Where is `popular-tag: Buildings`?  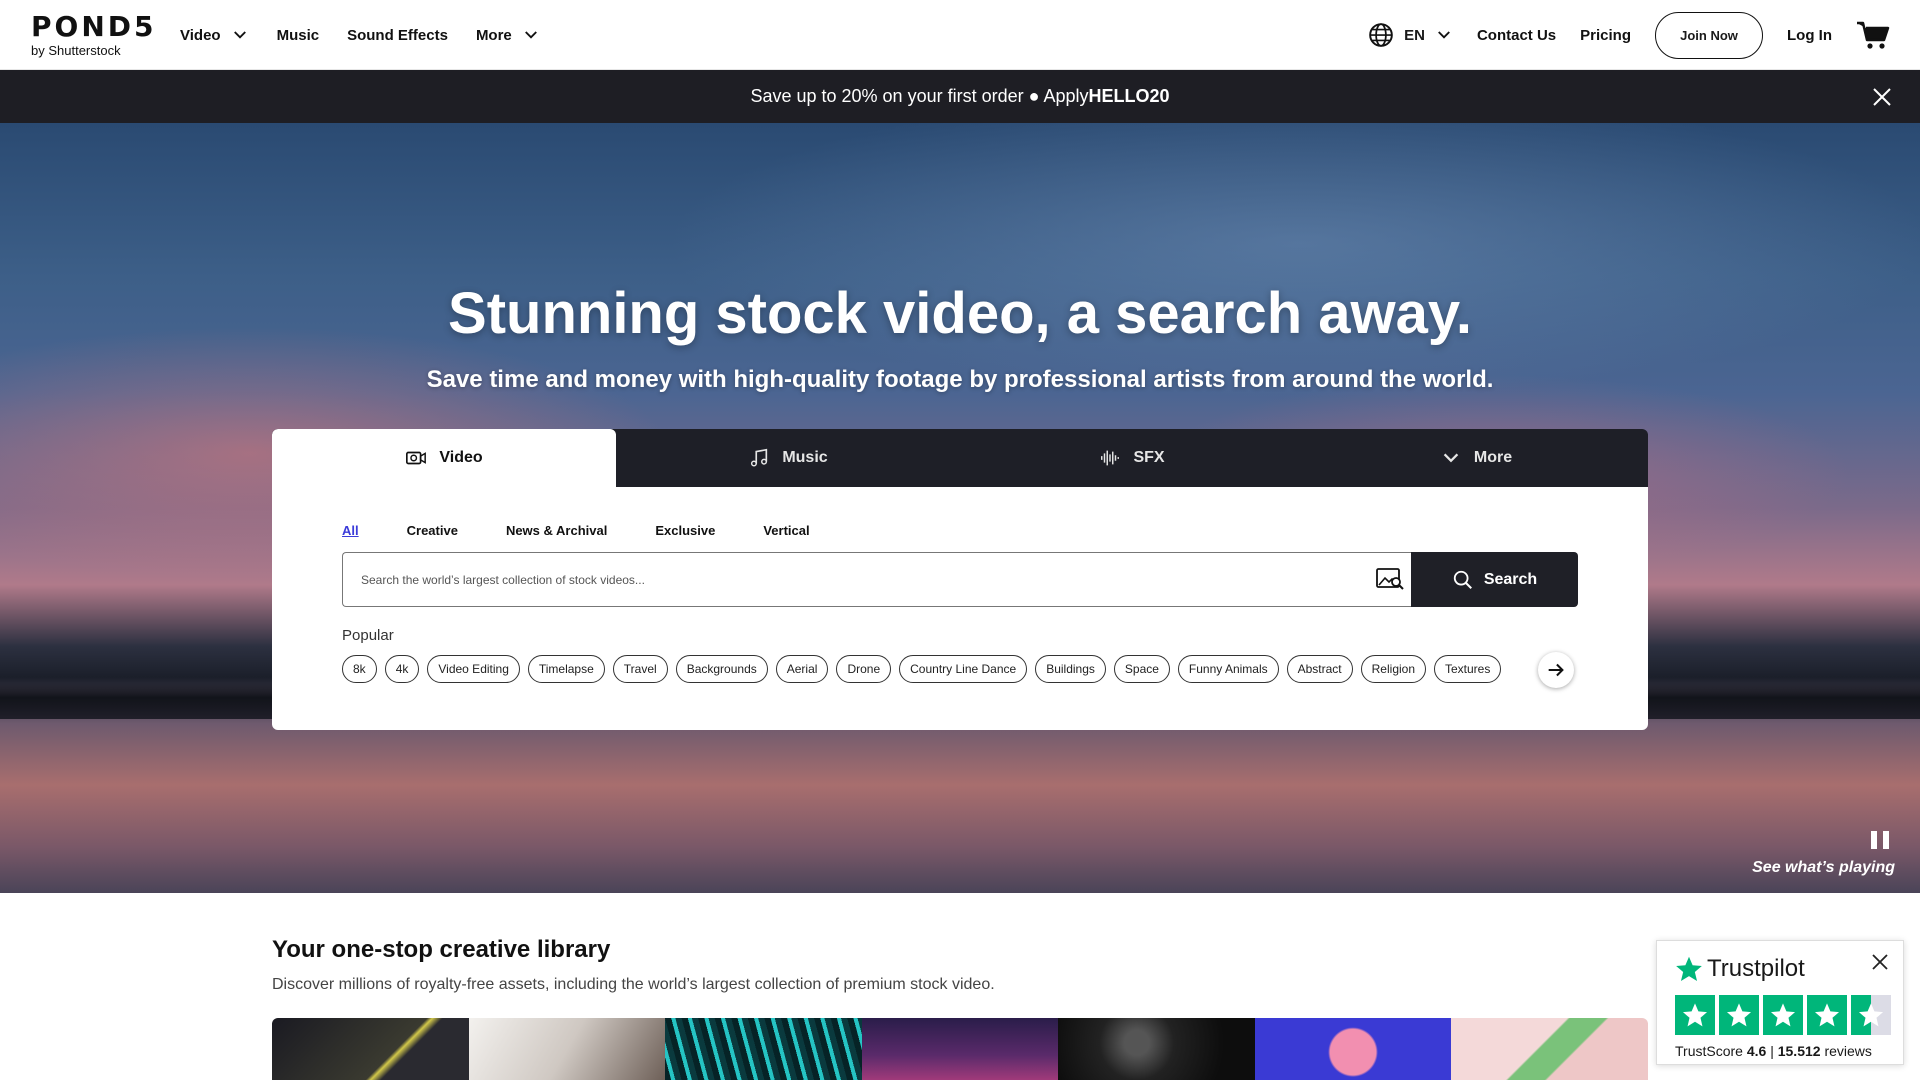 popular-tag: Buildings is located at coordinates (1070, 669).